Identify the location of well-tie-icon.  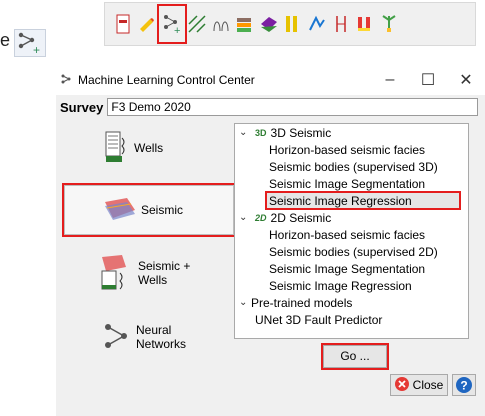
(221, 24).